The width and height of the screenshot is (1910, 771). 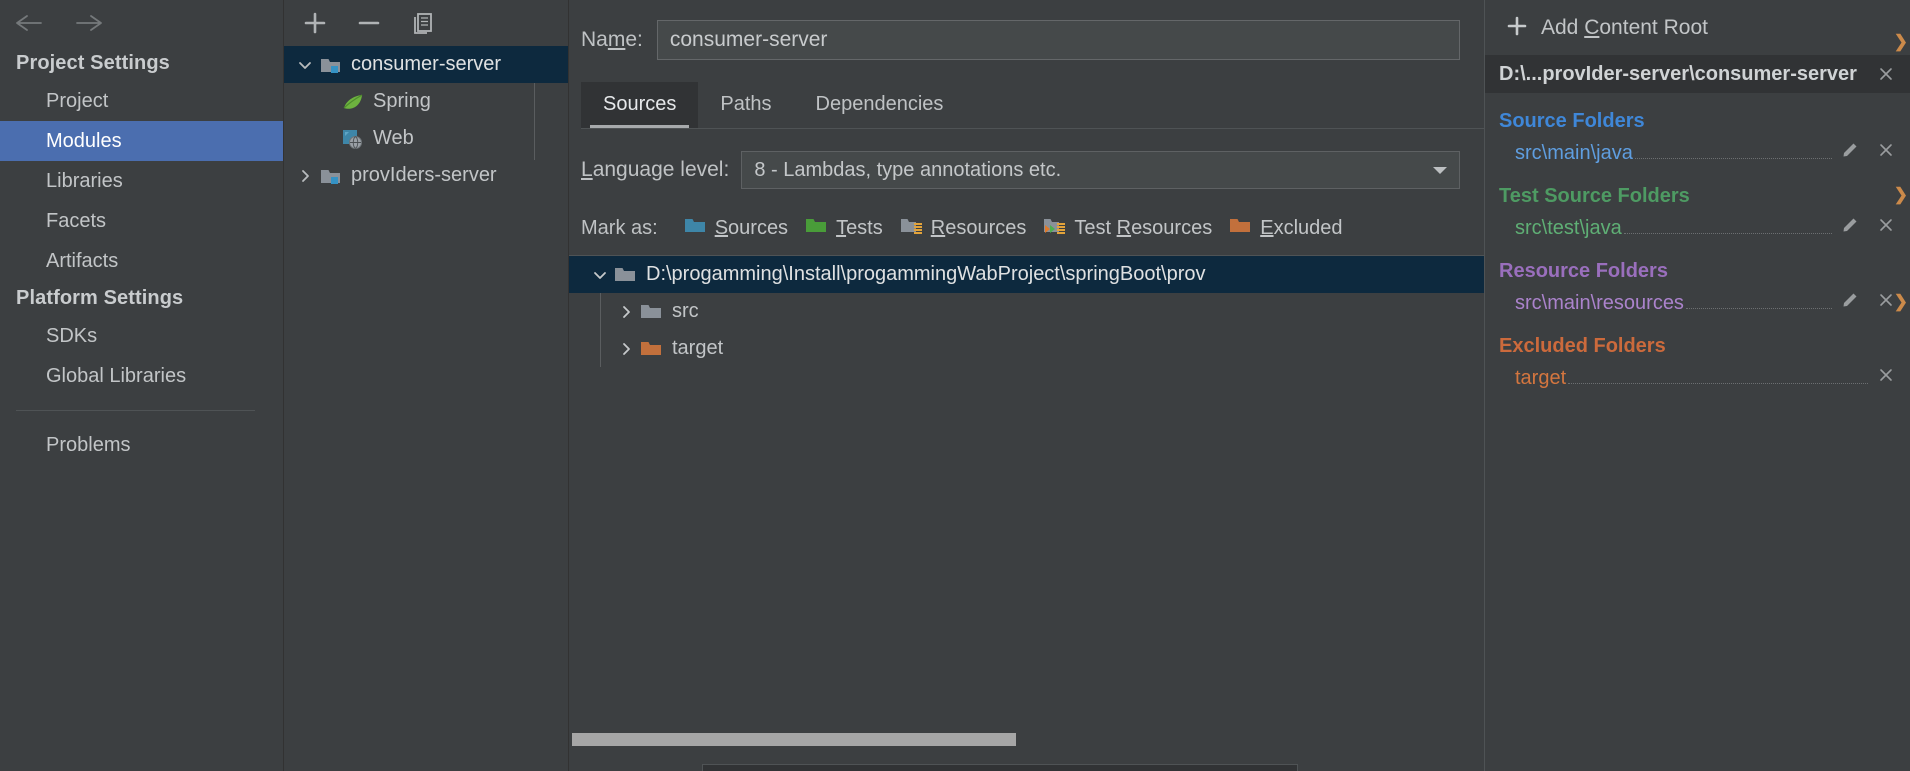 What do you see at coordinates (141, 101) in the screenshot?
I see `sidebar-item-project: Project` at bounding box center [141, 101].